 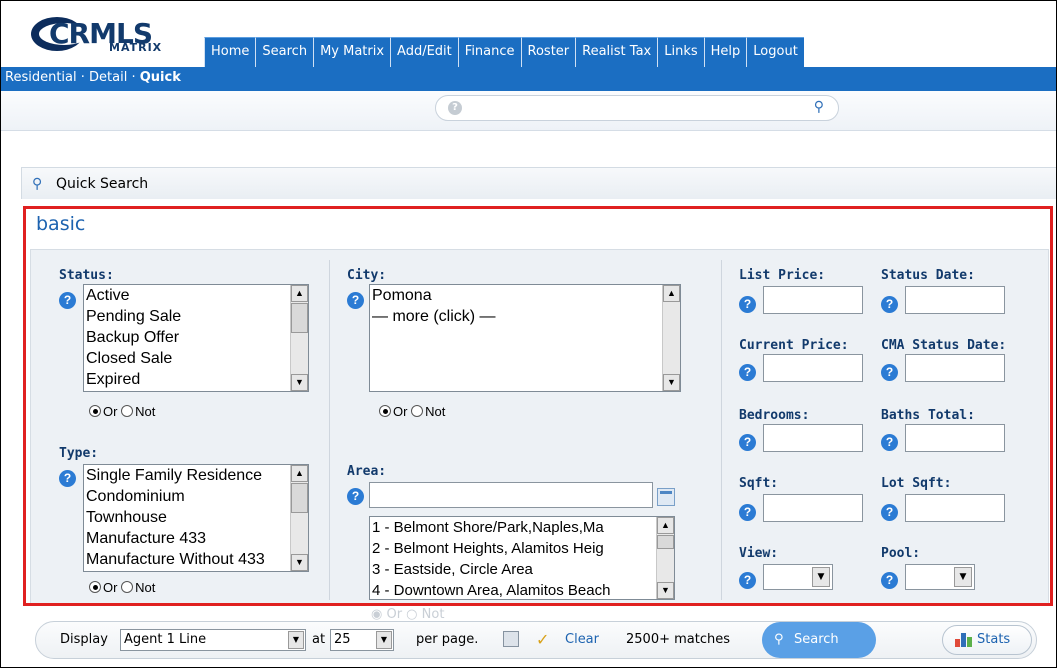 What do you see at coordinates (542, 639) in the screenshot?
I see `broom-icon: ✓` at bounding box center [542, 639].